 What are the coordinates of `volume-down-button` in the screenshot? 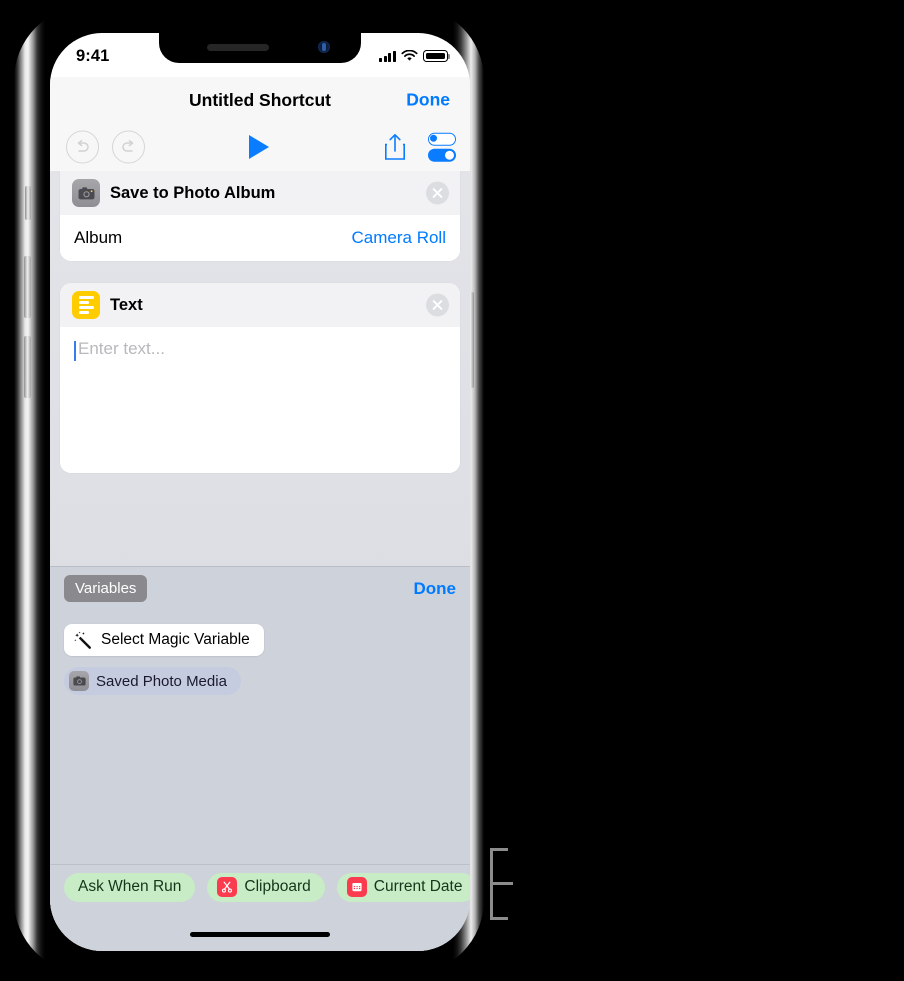 It's located at (27, 367).